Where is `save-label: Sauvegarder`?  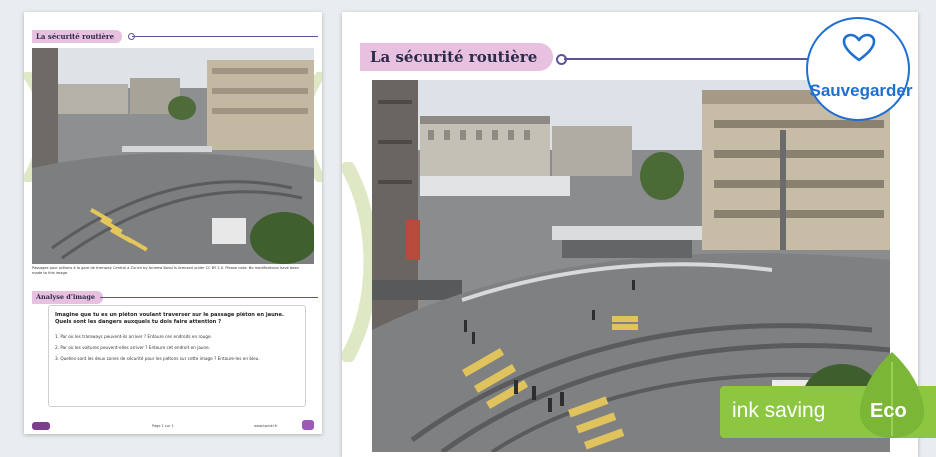 save-label: Sauvegarder is located at coordinates (861, 90).